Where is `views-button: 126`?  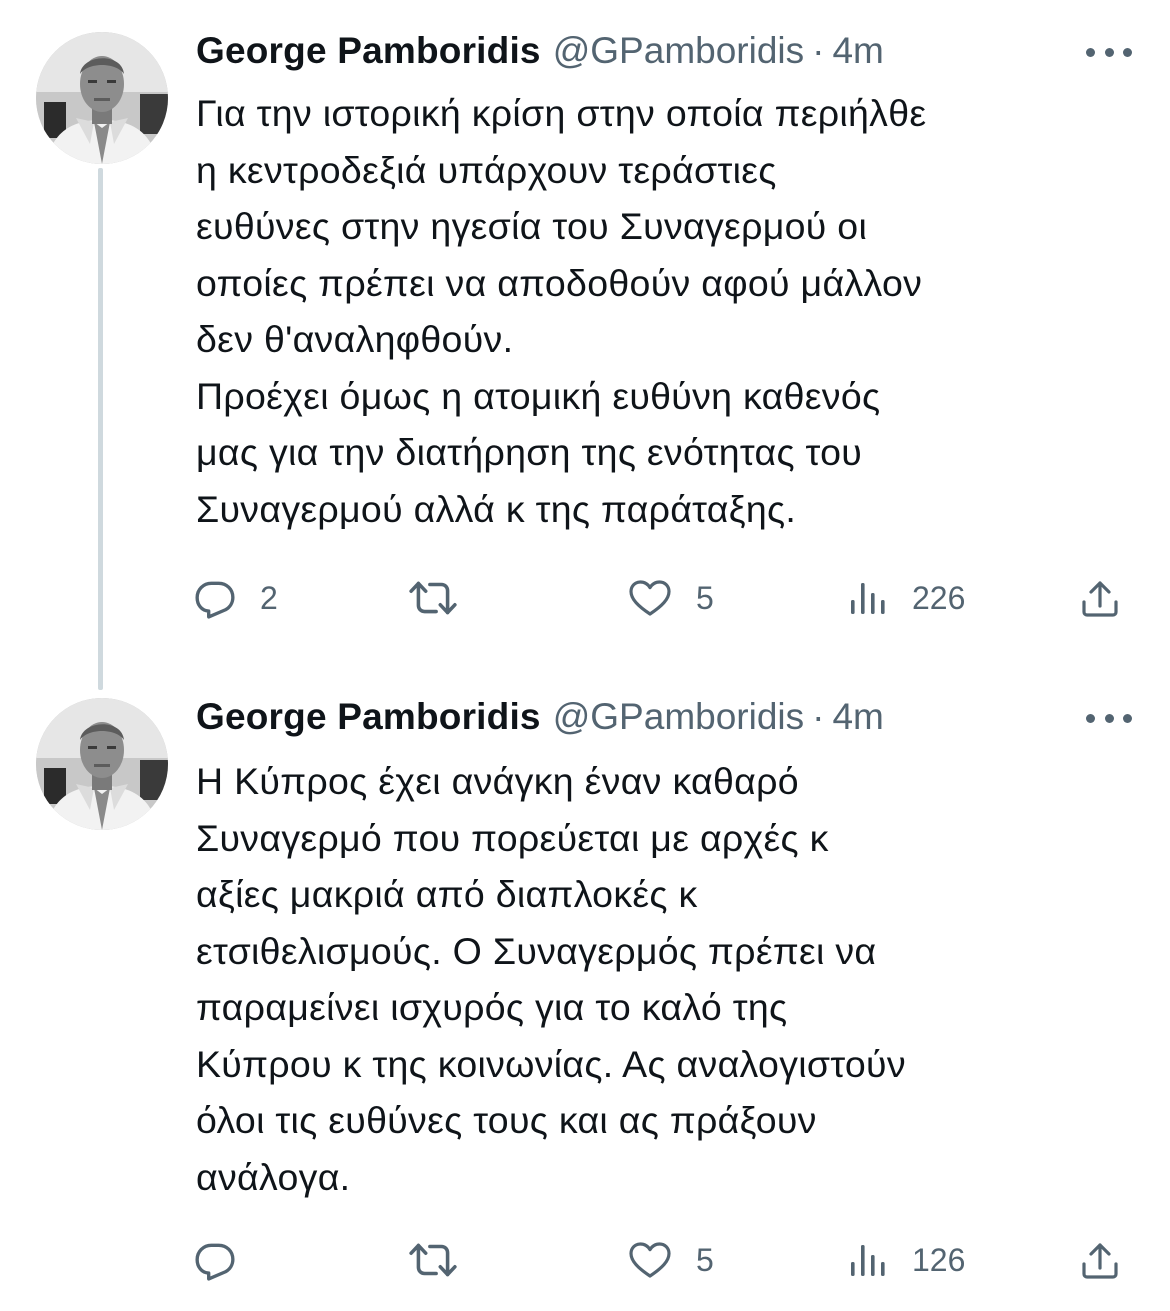
views-button: 126 is located at coordinates (906, 1260).